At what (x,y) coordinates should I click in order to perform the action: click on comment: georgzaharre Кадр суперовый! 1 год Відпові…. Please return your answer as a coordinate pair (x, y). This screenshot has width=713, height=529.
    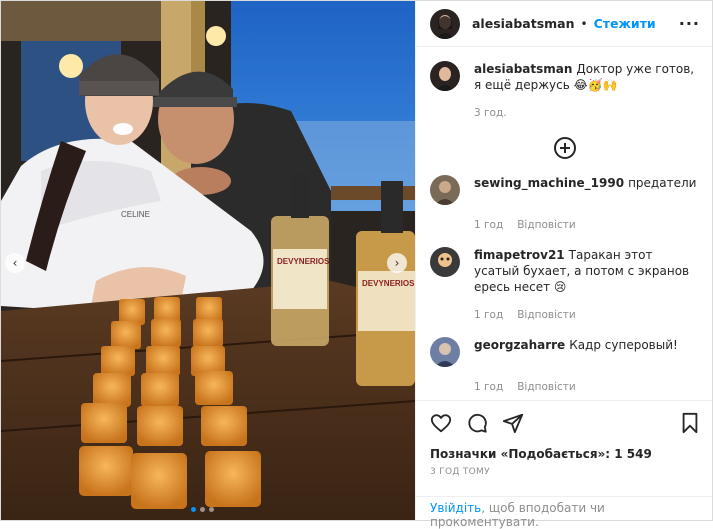
    Looking at the image, I should click on (565, 365).